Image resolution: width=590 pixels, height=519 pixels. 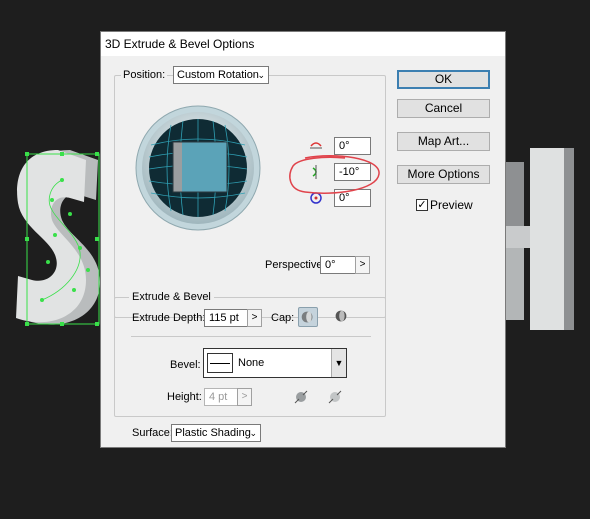 I want to click on cancel-button: Cancel, so click(x=443, y=108).